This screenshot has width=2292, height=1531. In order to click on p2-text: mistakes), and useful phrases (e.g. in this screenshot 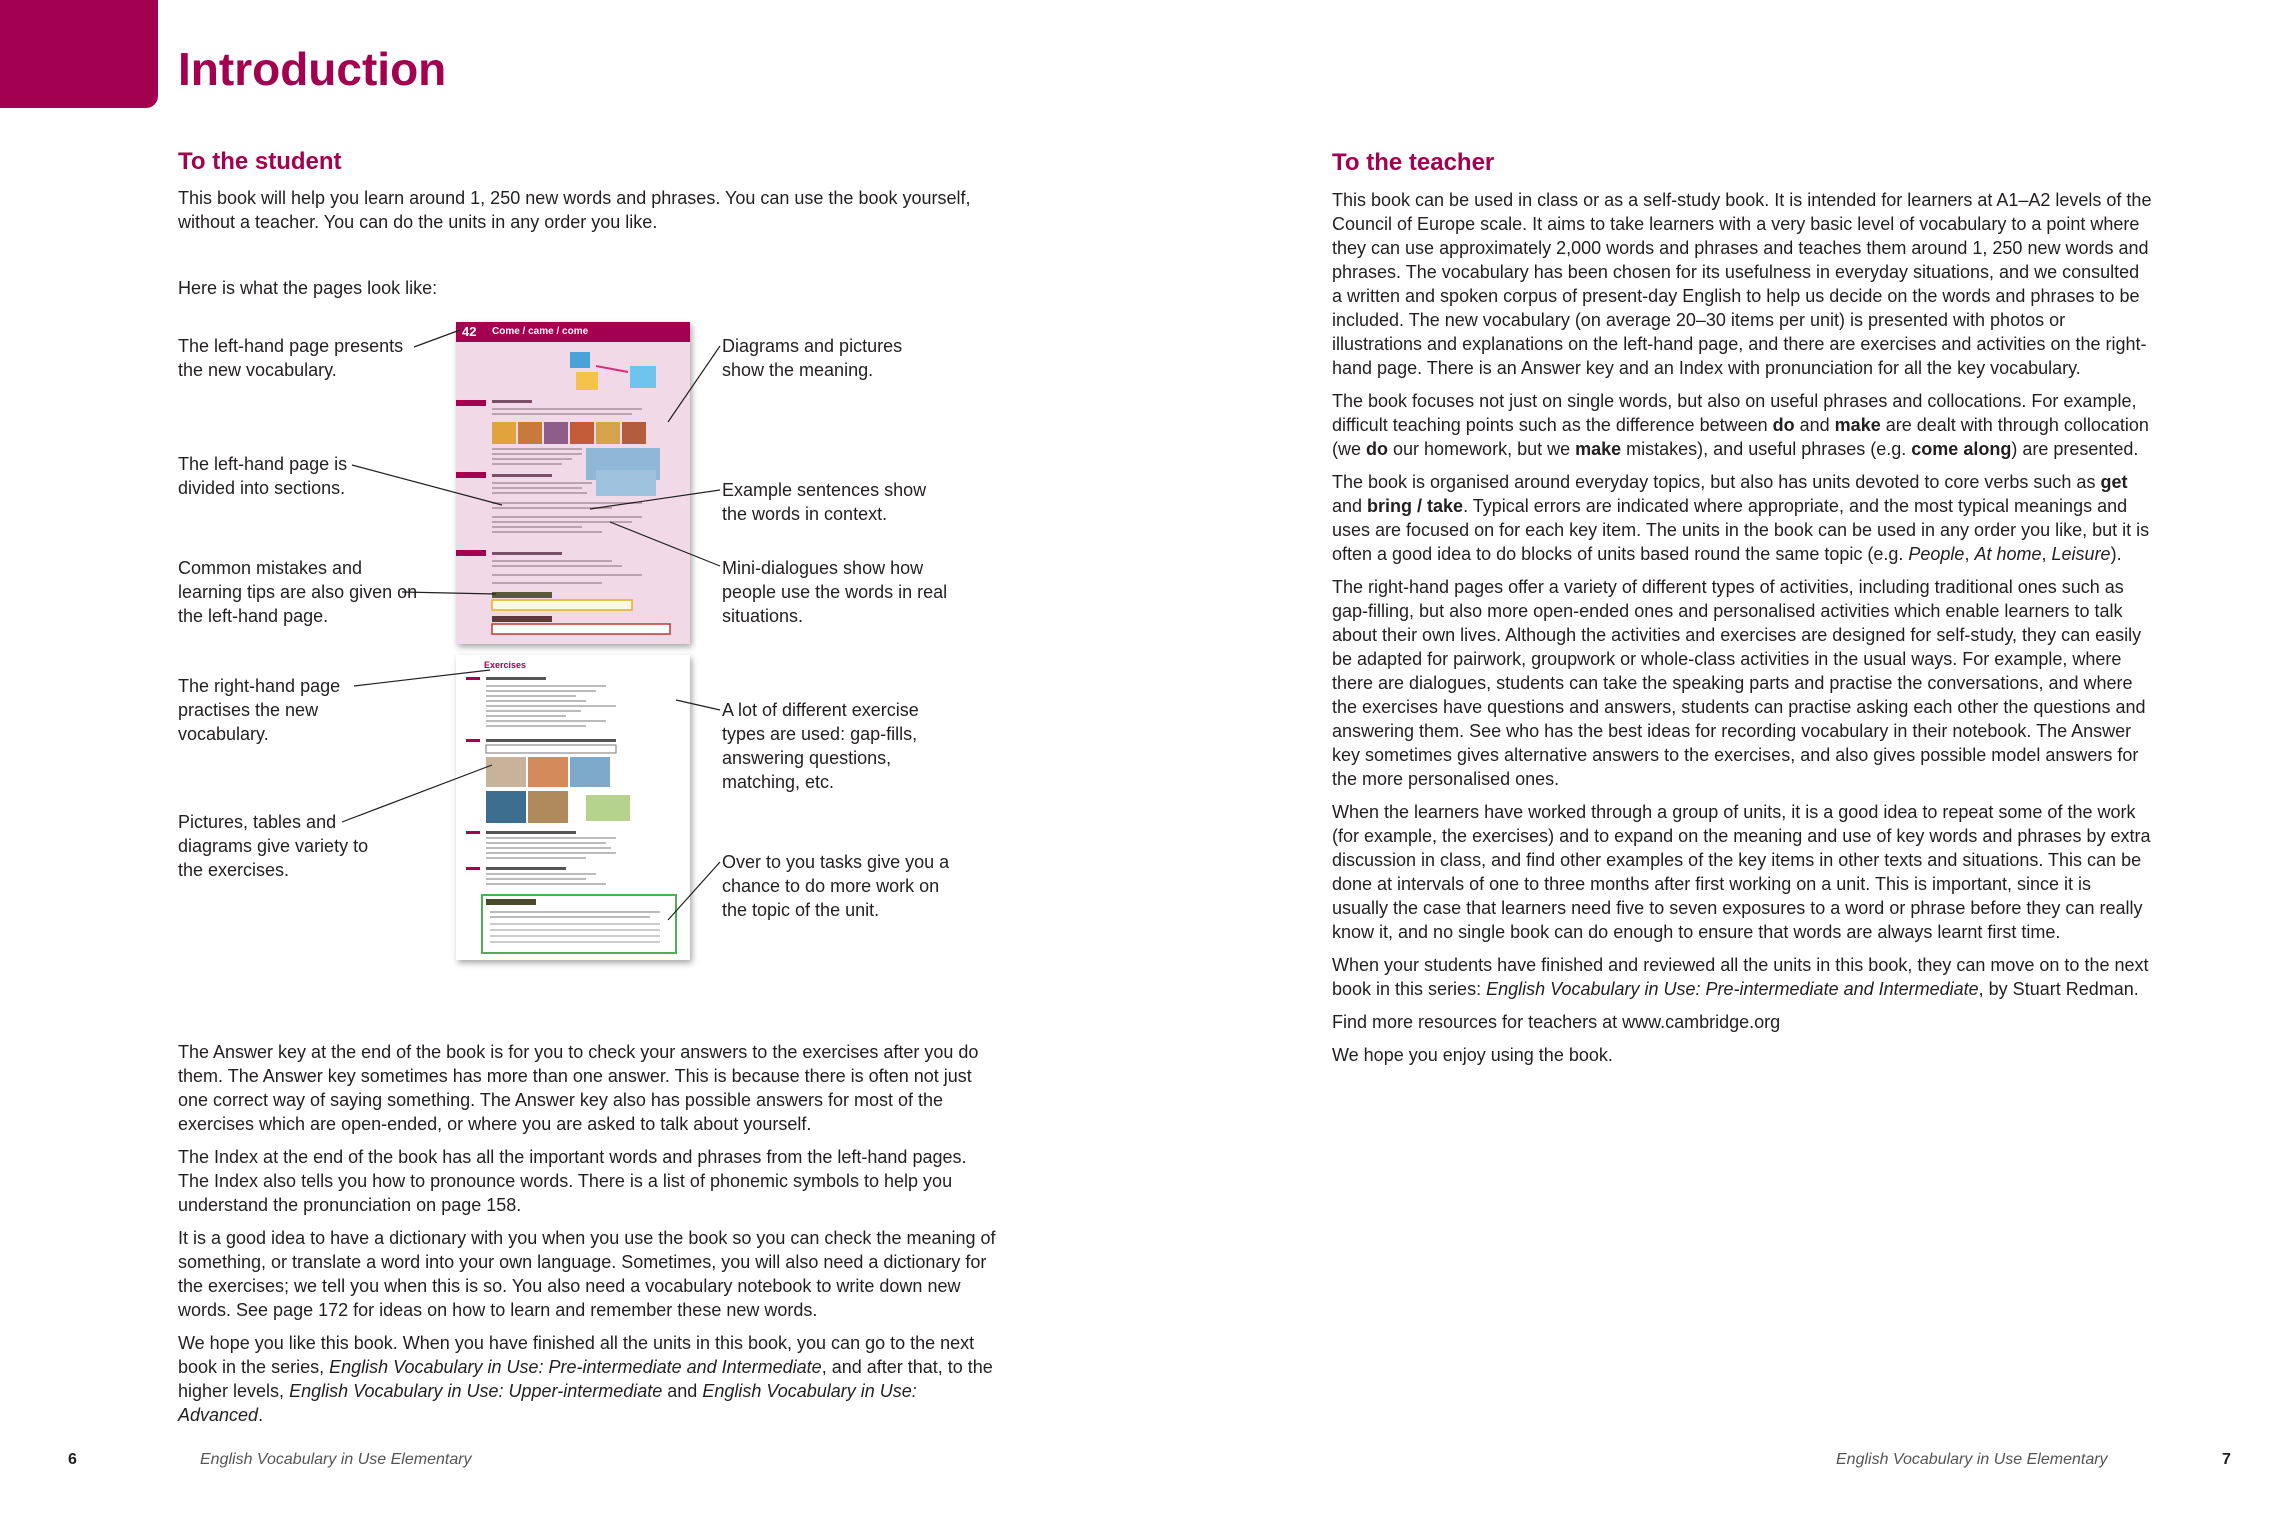, I will do `click(1766, 449)`.